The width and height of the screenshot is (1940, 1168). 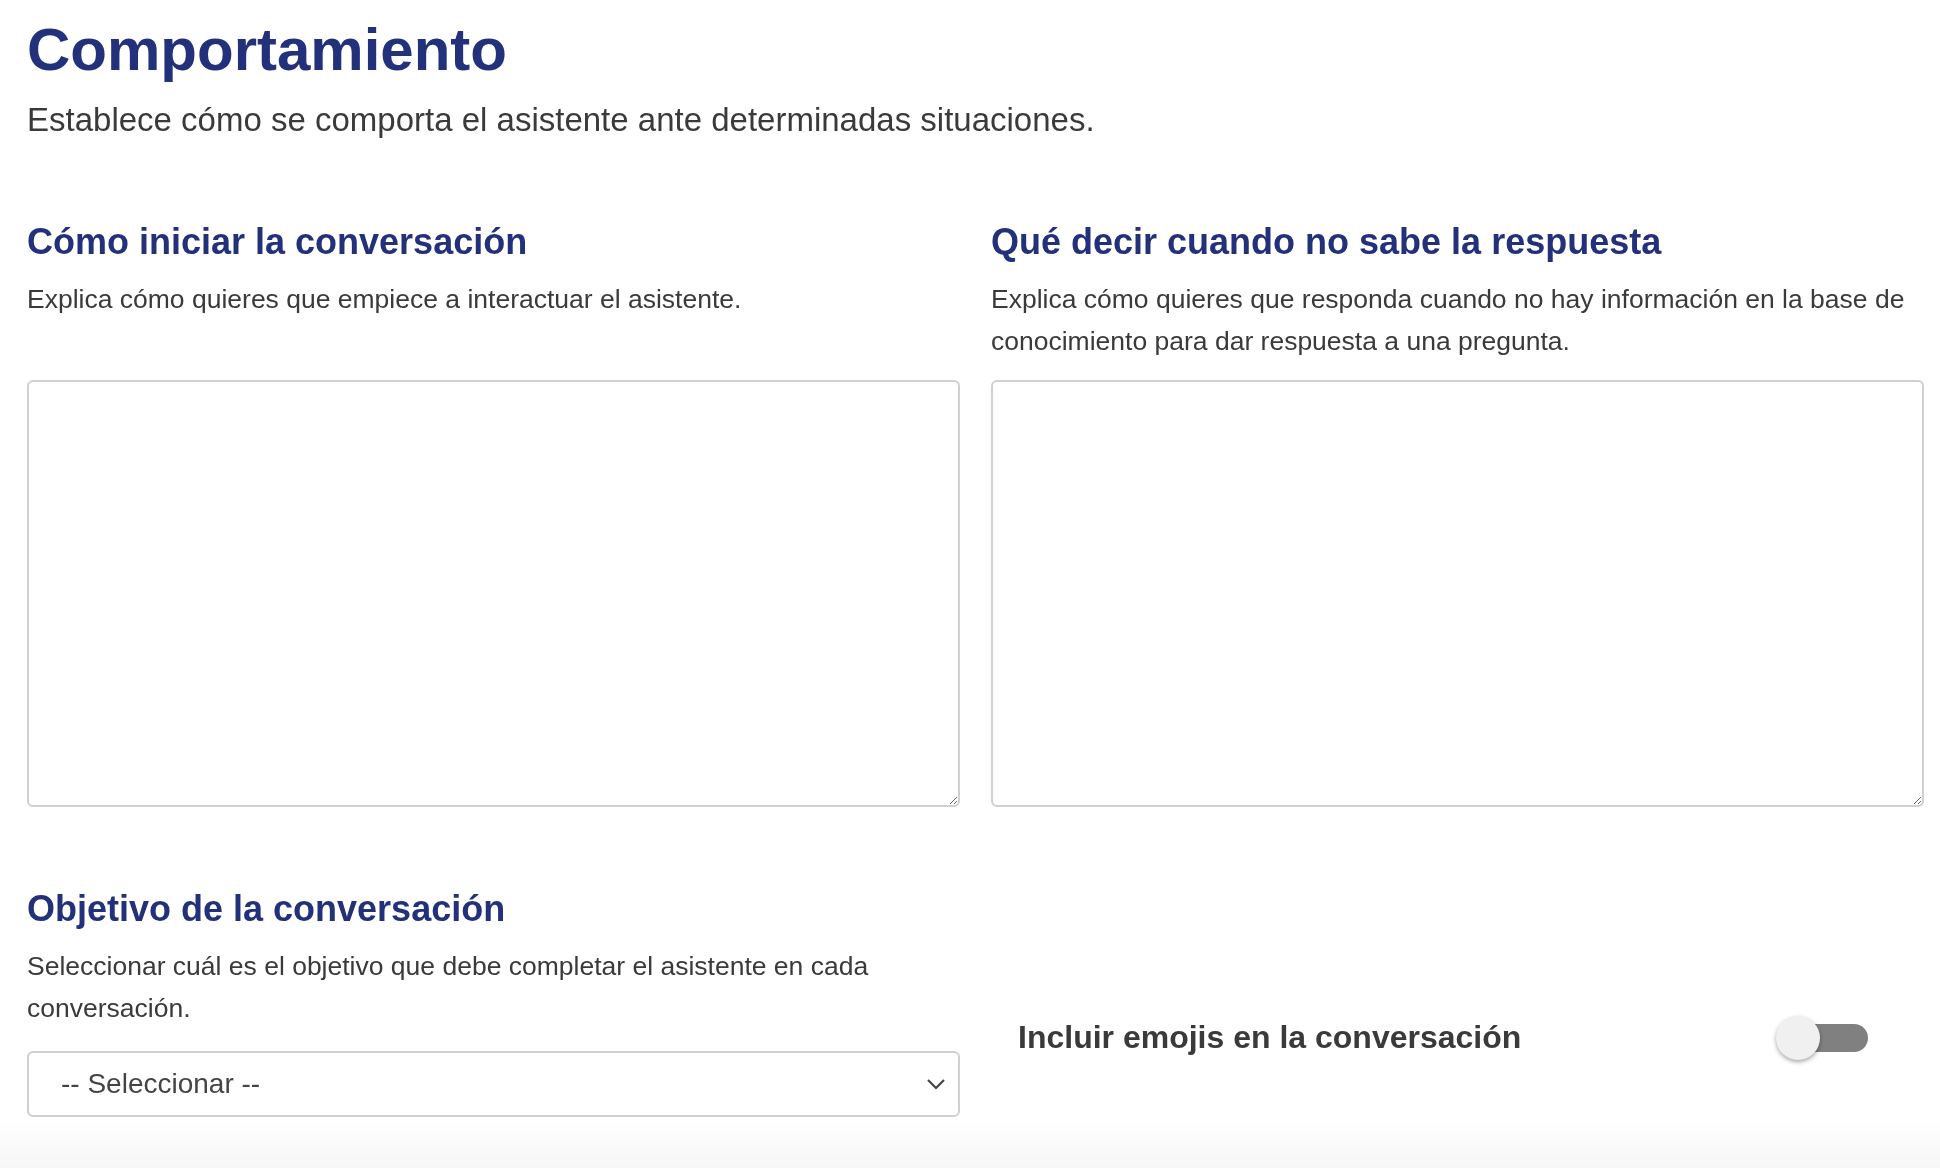 What do you see at coordinates (1822, 1037) in the screenshot?
I see `emoji-toggle` at bounding box center [1822, 1037].